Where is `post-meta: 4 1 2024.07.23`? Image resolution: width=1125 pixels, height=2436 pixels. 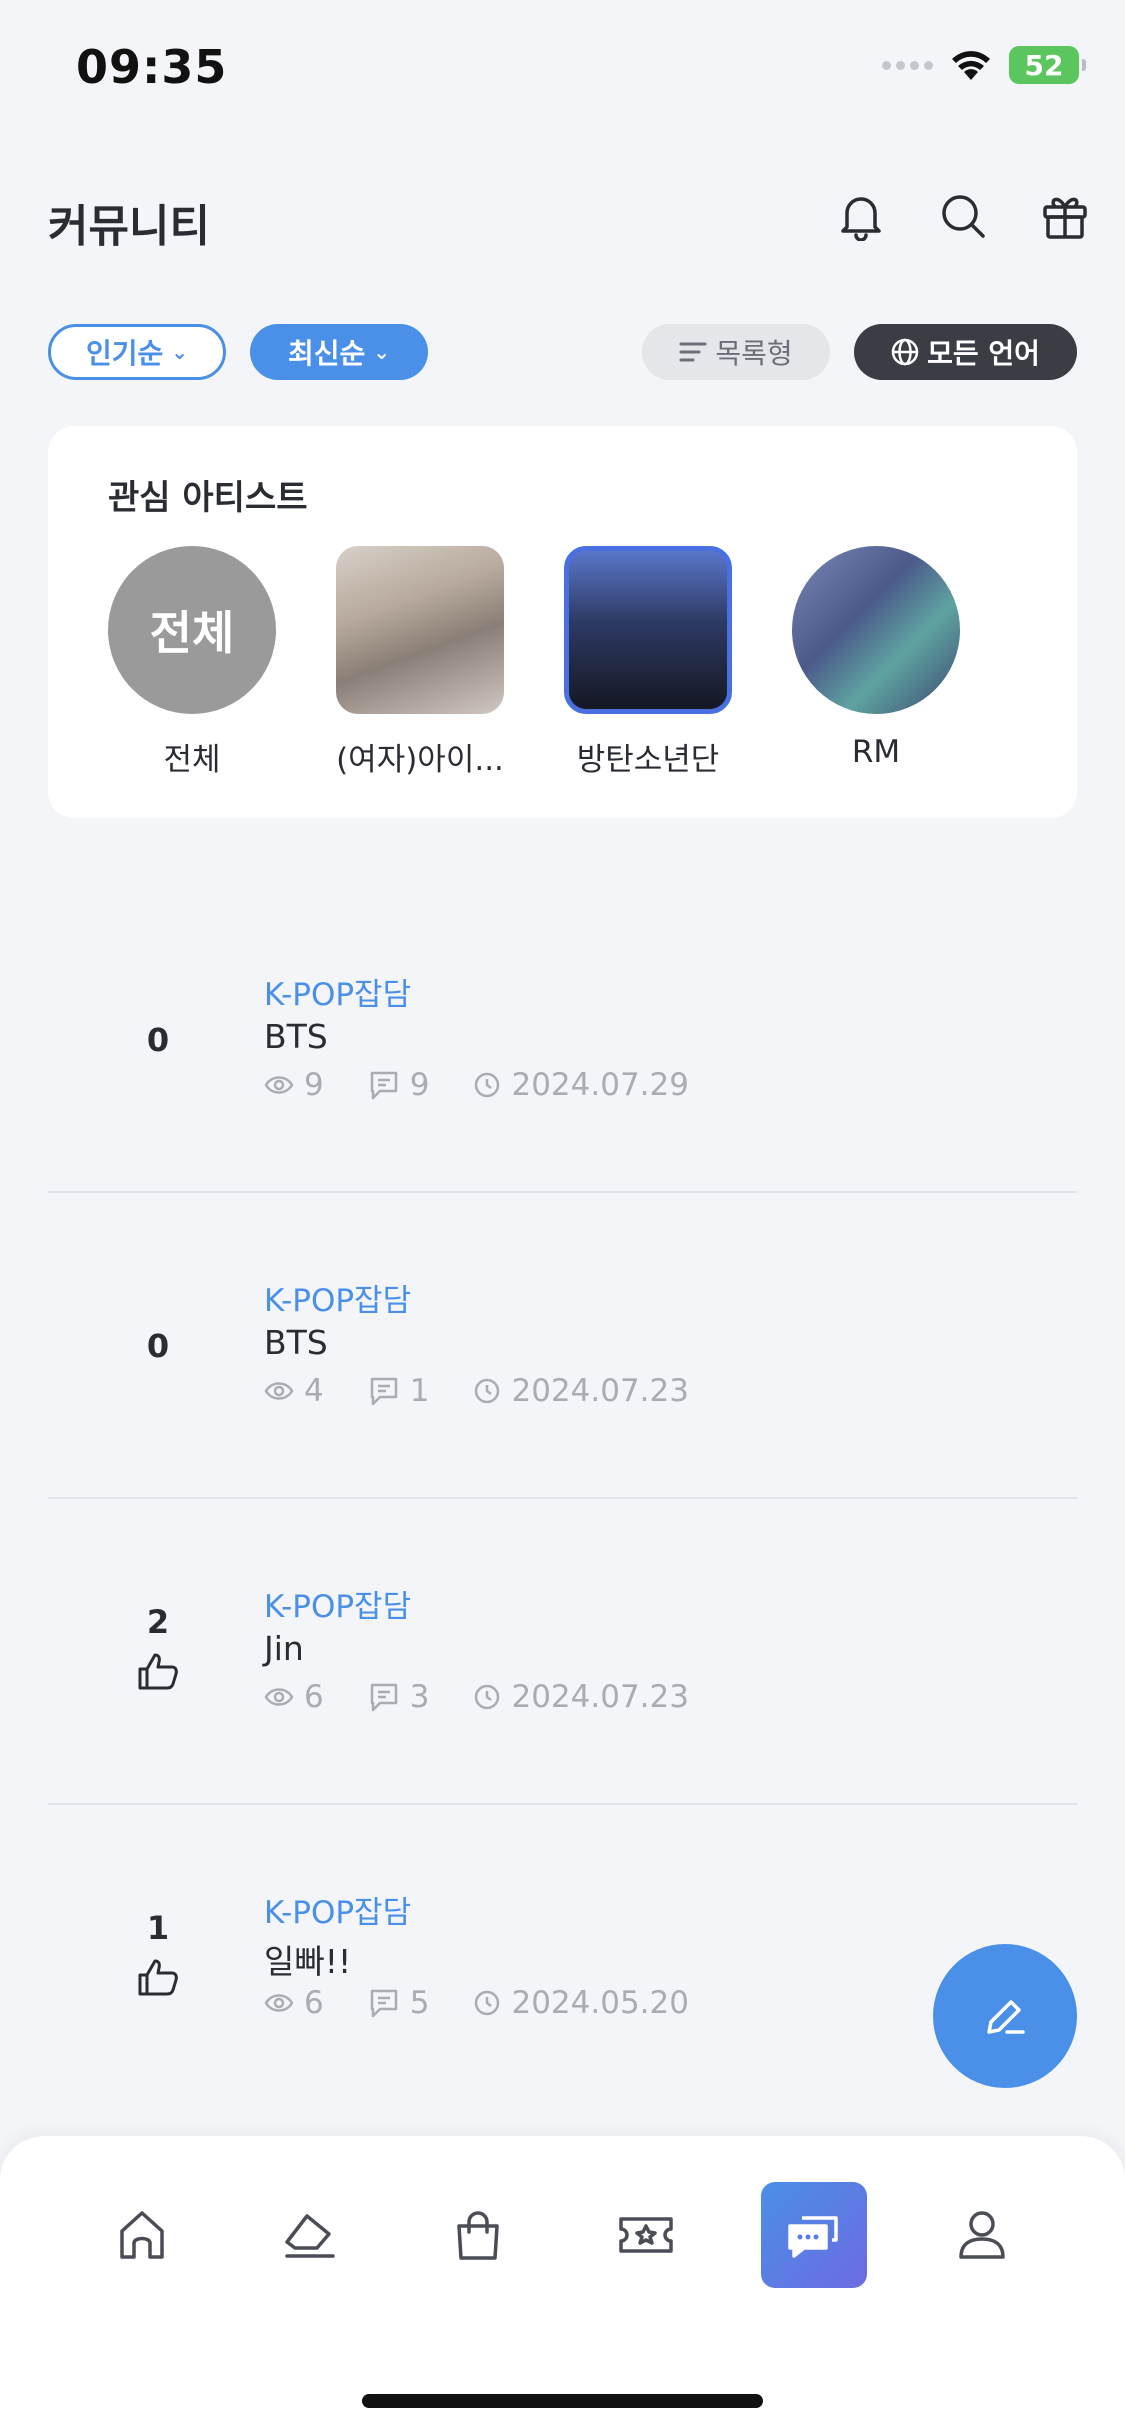 post-meta: 4 1 2024.07.23 is located at coordinates (476, 1391).